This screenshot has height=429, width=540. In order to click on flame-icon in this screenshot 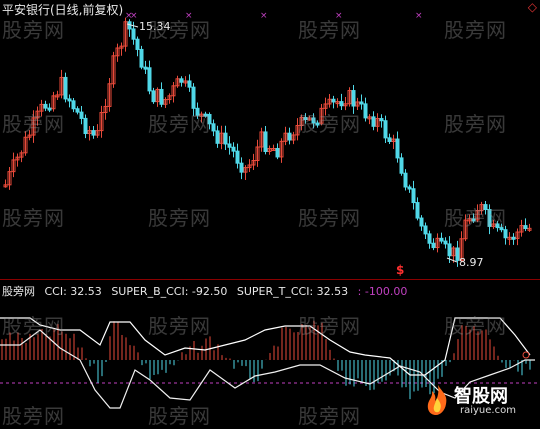, I will do `click(437, 400)`.